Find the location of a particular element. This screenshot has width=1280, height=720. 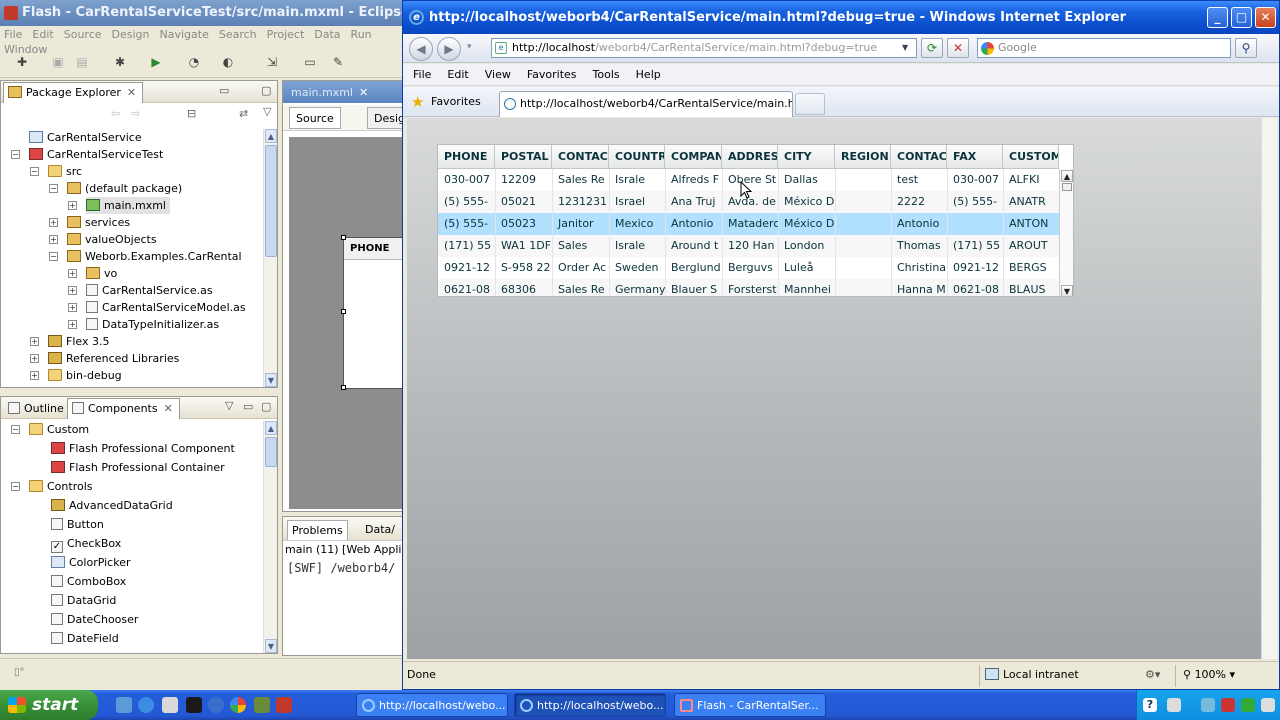

tab-package-explorer: Package Explorer ✕ is located at coordinates (73, 92).